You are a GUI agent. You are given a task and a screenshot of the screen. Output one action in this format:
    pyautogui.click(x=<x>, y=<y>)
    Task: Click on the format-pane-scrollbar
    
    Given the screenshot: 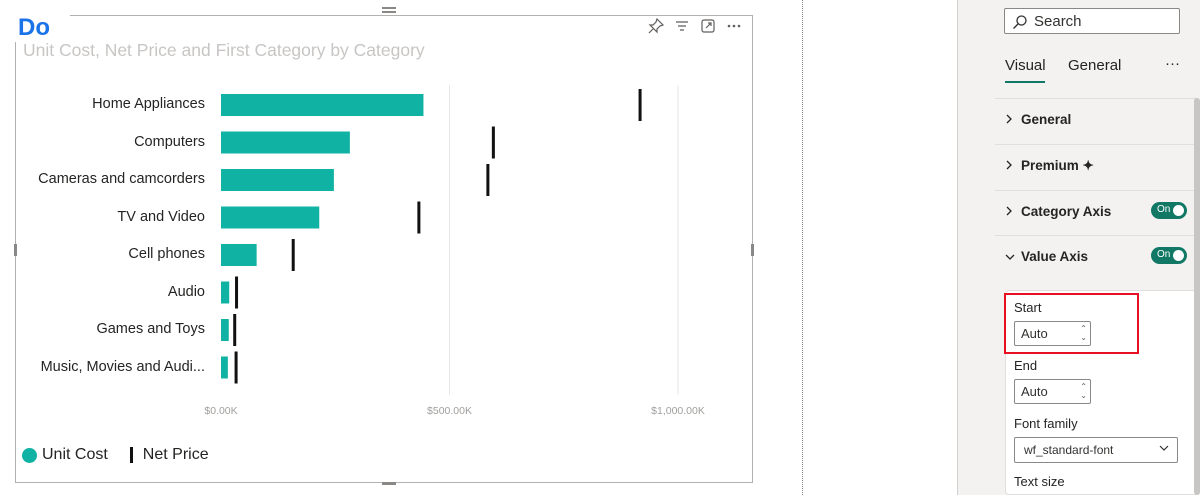 What is the action you would take?
    pyautogui.click(x=1197, y=296)
    